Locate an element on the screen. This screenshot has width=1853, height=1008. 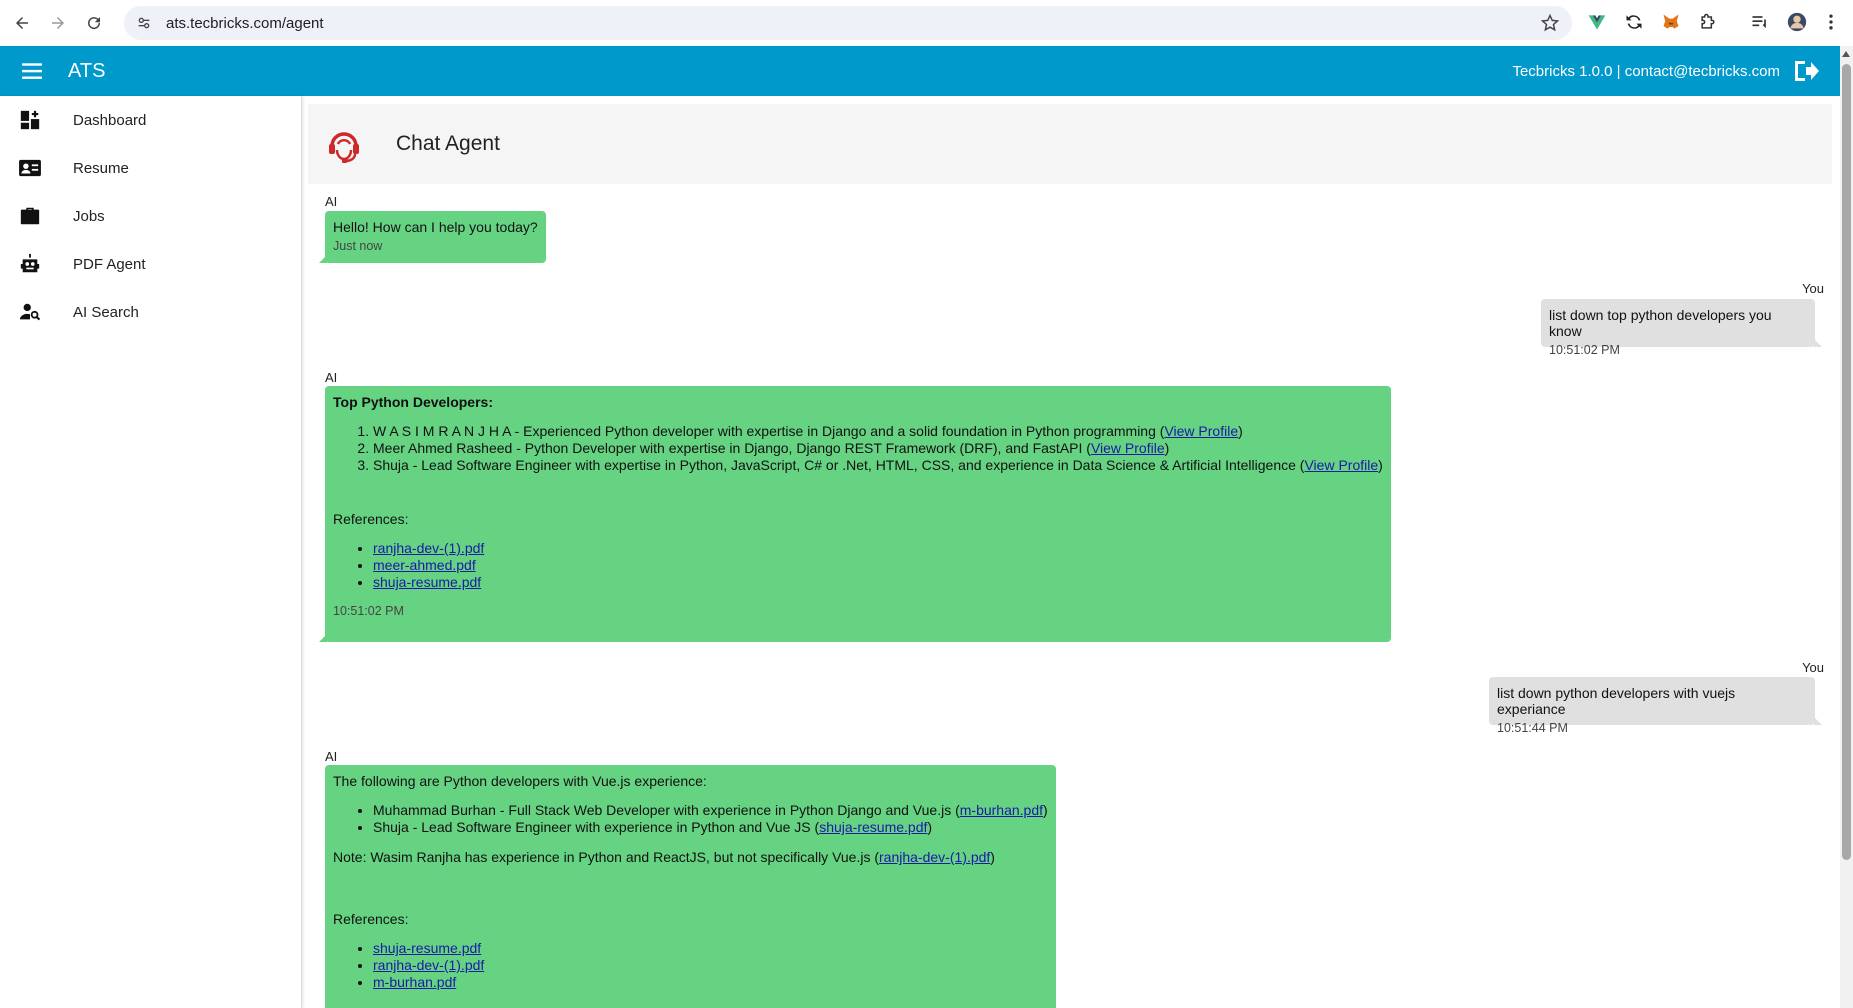
dashboard-icon is located at coordinates (30, 120).